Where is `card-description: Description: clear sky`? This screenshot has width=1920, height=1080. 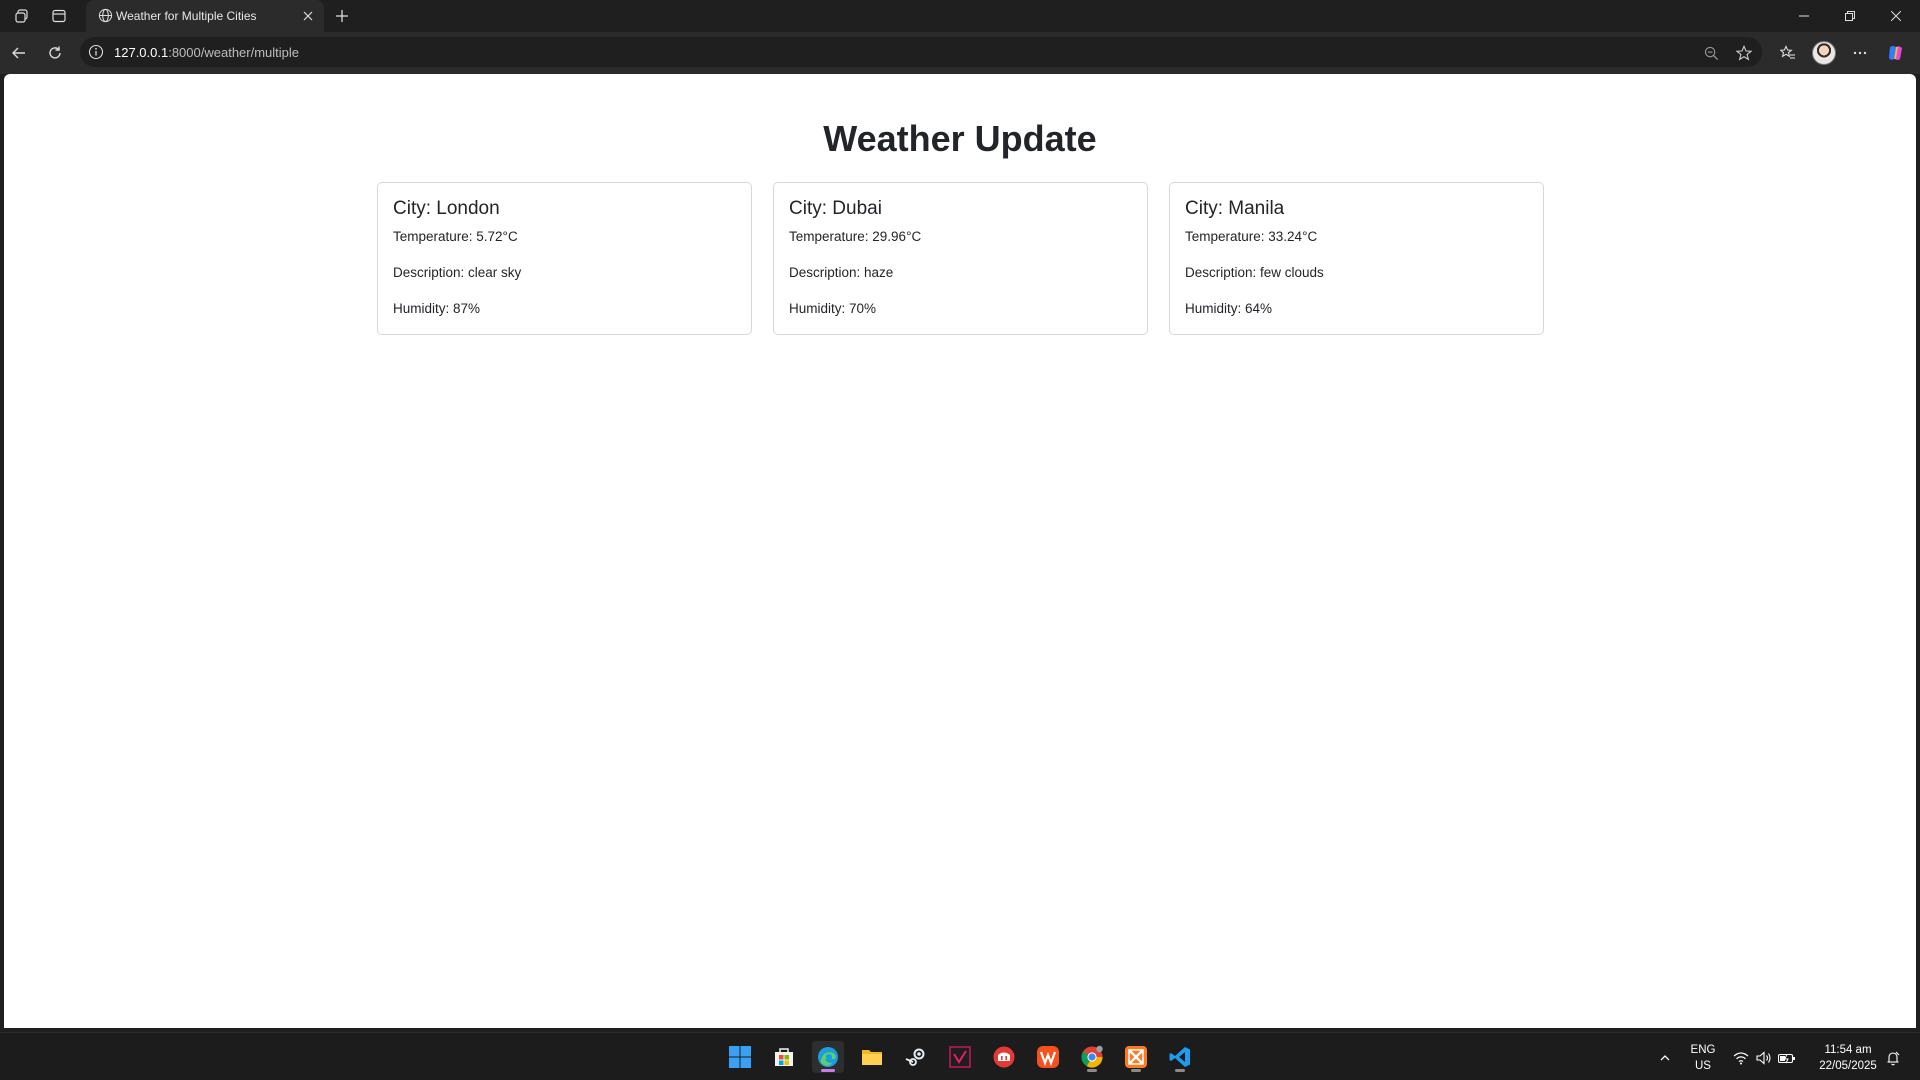 card-description: Description: clear sky is located at coordinates (457, 272).